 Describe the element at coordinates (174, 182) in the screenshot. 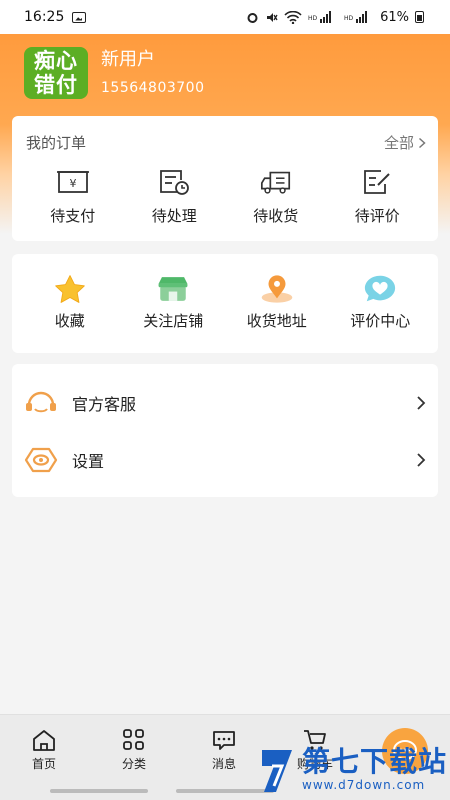

I see `pending-process-icon` at that location.